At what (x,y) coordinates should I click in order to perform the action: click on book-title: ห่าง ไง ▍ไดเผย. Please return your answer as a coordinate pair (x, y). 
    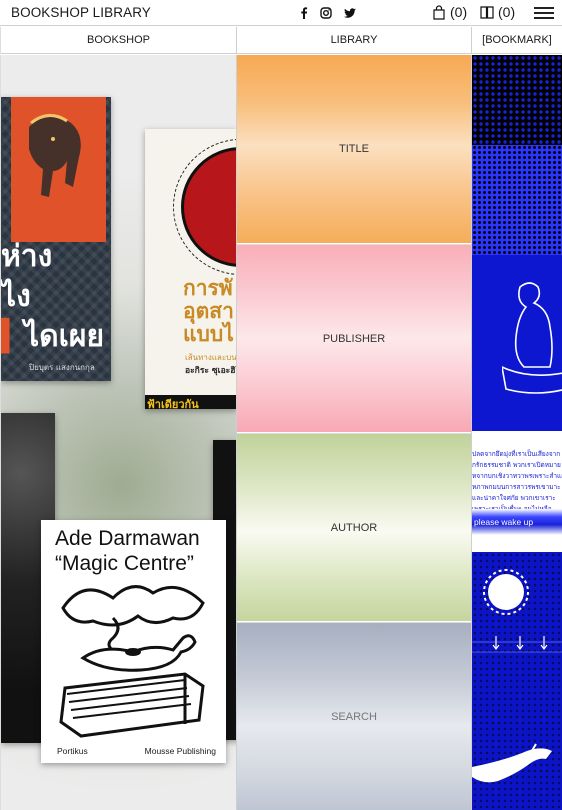
    Looking at the image, I should click on (53, 296).